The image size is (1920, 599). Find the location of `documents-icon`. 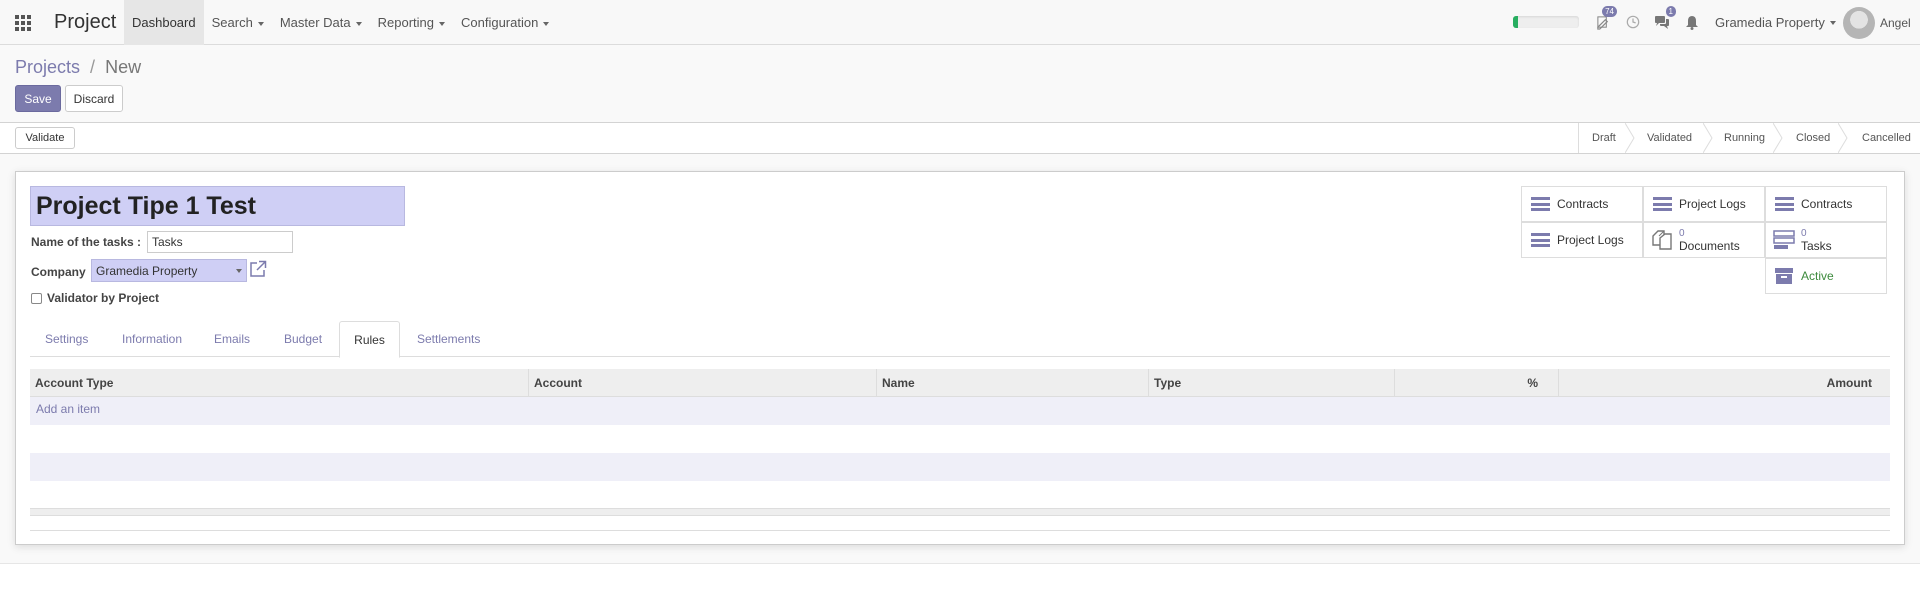

documents-icon is located at coordinates (1662, 240).